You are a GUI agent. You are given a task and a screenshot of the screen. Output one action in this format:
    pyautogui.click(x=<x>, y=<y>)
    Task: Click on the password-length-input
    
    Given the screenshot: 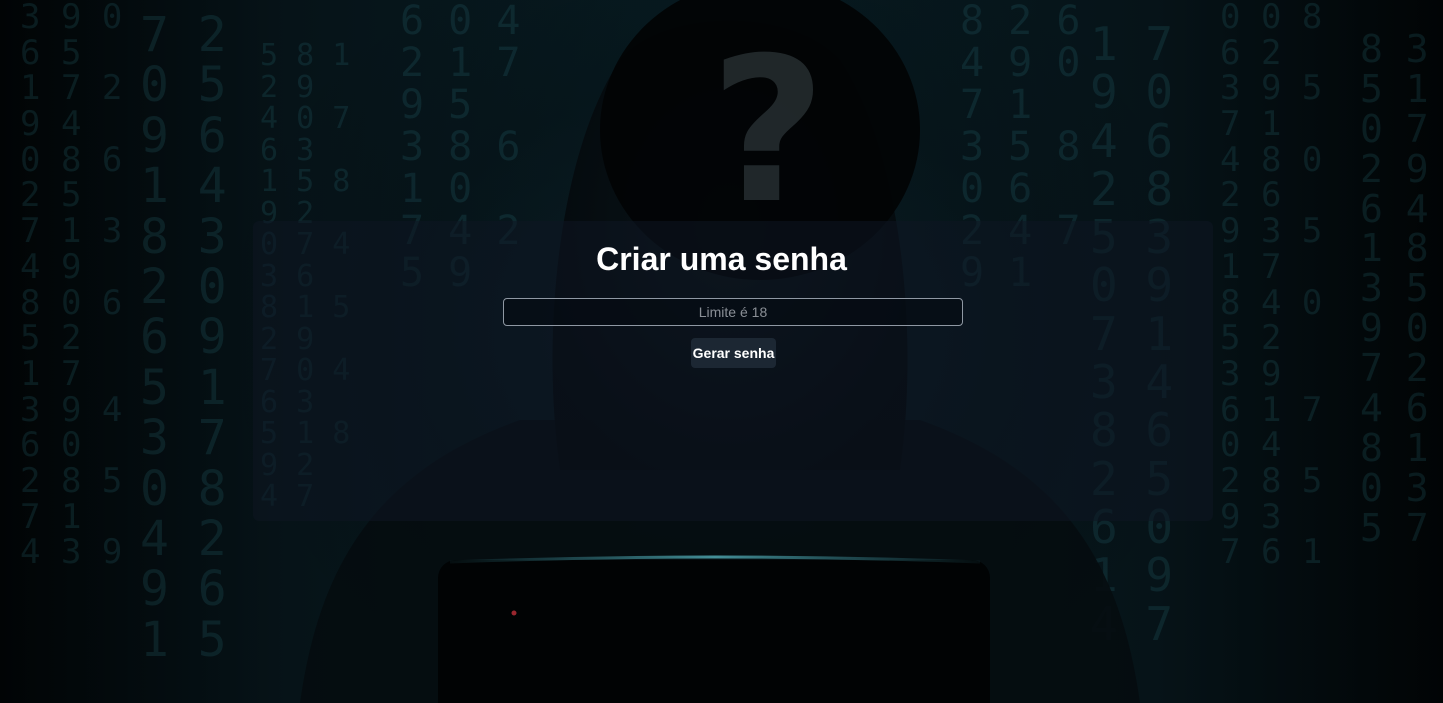 What is the action you would take?
    pyautogui.click(x=733, y=312)
    